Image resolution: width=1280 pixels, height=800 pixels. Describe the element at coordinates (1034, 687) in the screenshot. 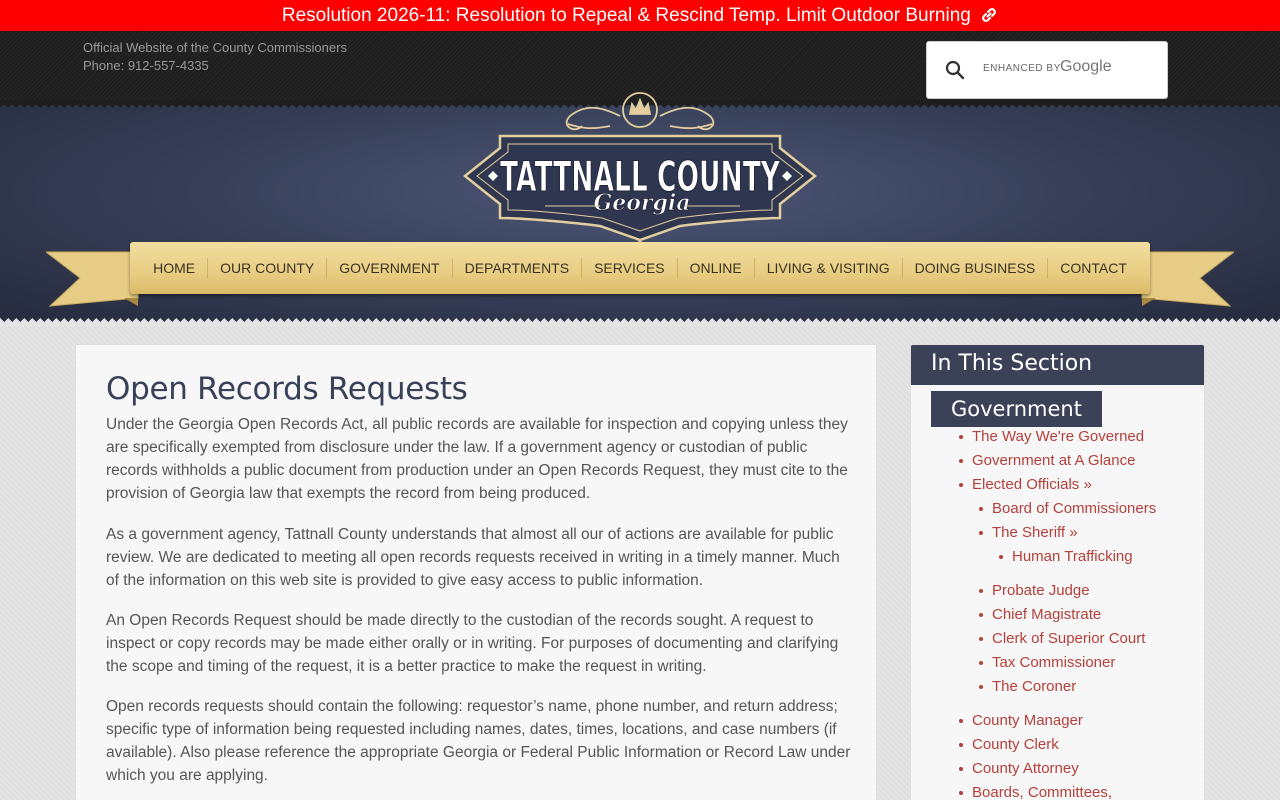

I see `sidebar-item-coroner: The Coroner` at that location.